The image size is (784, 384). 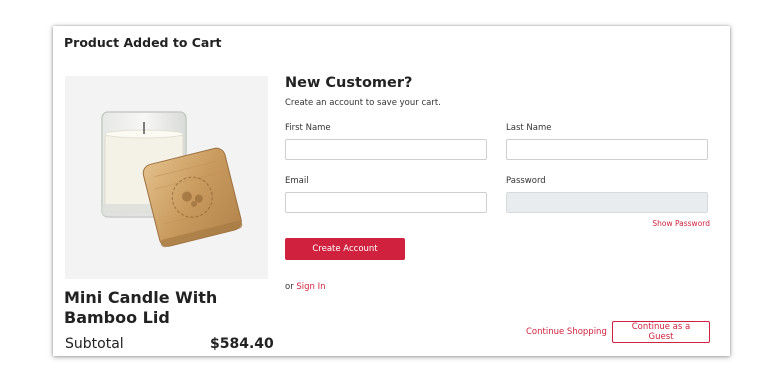 What do you see at coordinates (297, 181) in the screenshot?
I see `email-label: Email` at bounding box center [297, 181].